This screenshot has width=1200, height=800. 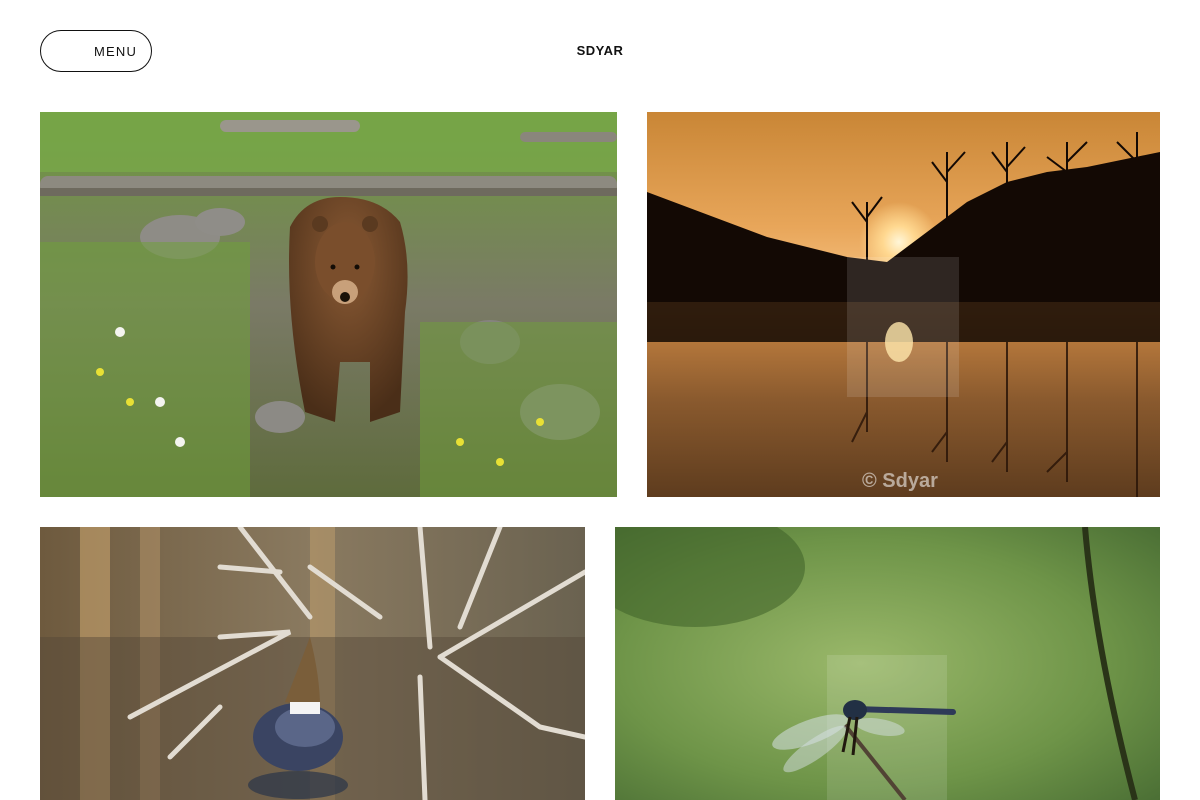 What do you see at coordinates (900, 481) in the screenshot?
I see `svg-text: © Sdyar` at bounding box center [900, 481].